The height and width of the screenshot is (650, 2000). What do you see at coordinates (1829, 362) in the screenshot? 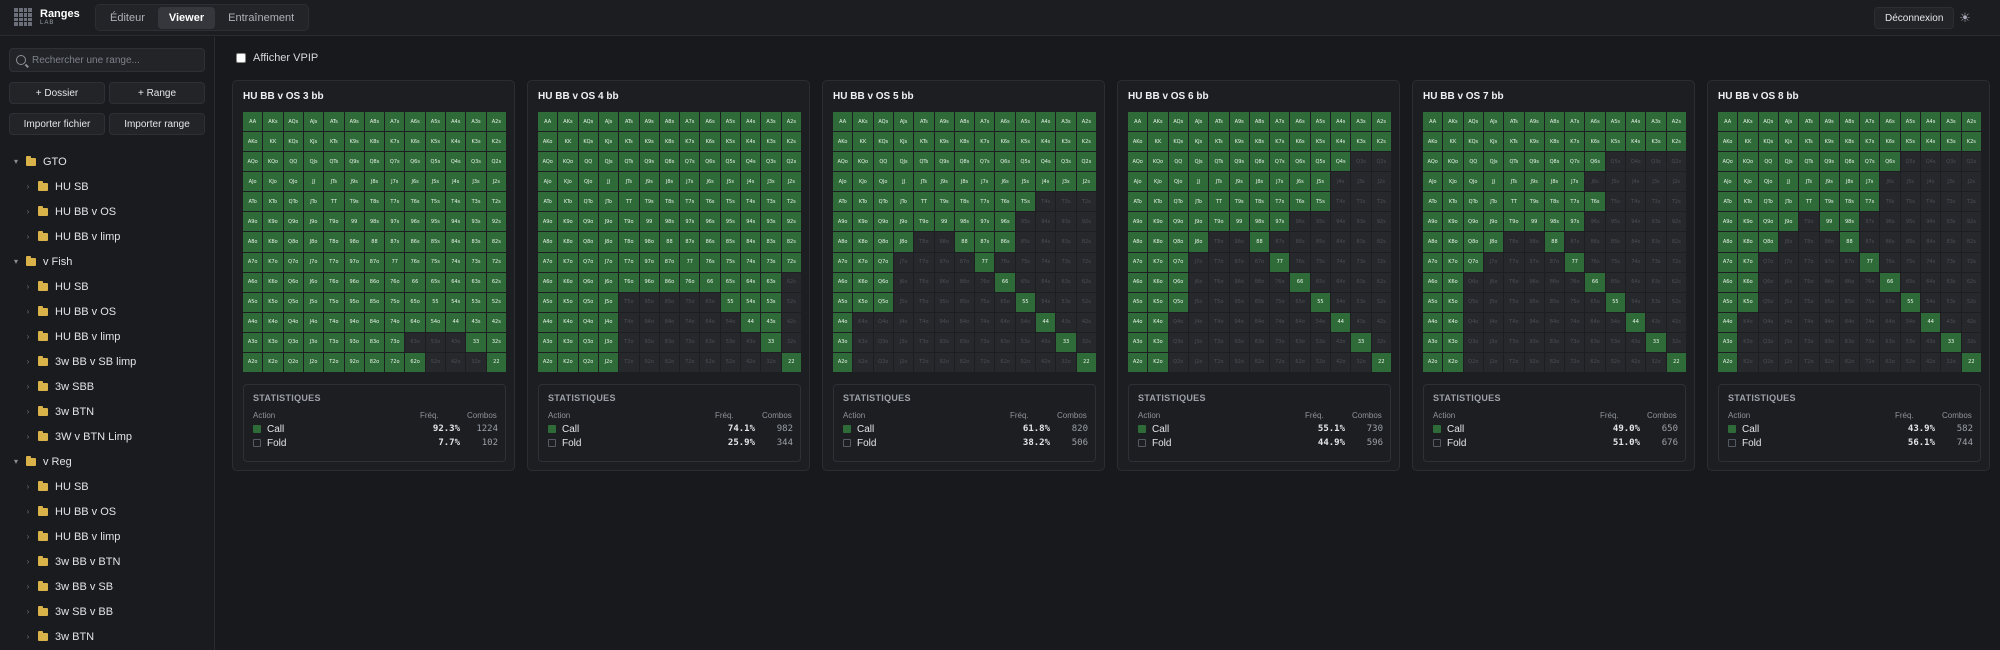
I see `hand-cell: 92o` at bounding box center [1829, 362].